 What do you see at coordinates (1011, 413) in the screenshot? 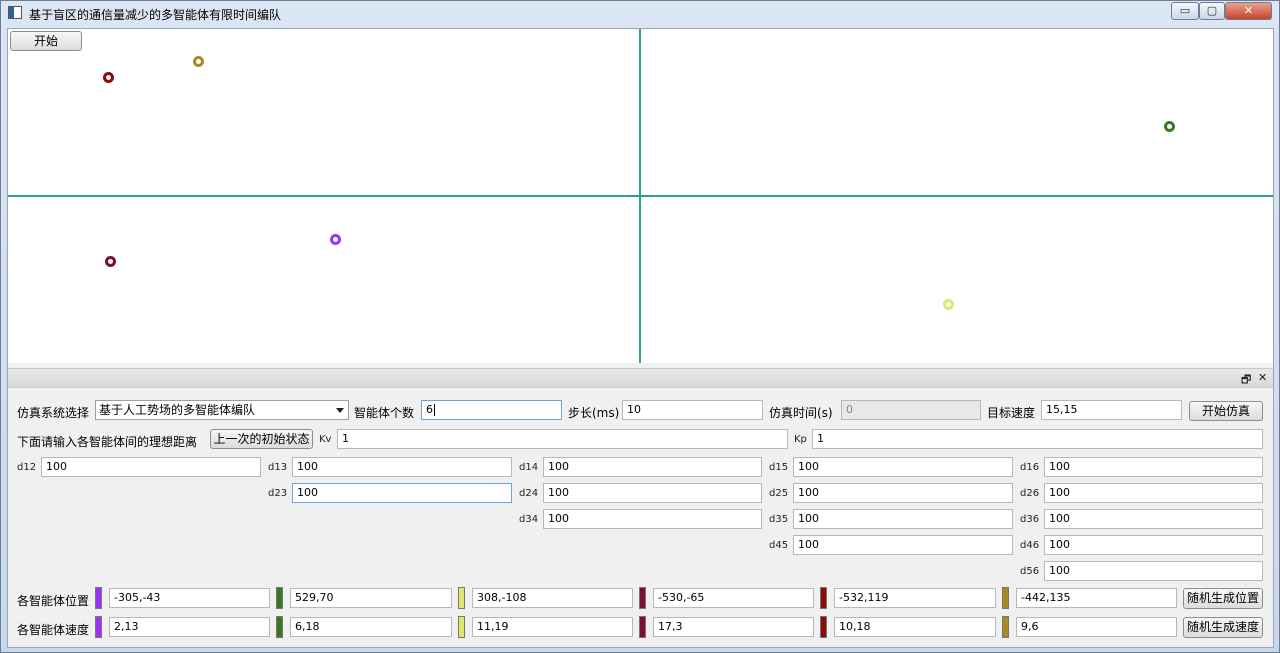
I see `target-speed-label: 目标速度` at bounding box center [1011, 413].